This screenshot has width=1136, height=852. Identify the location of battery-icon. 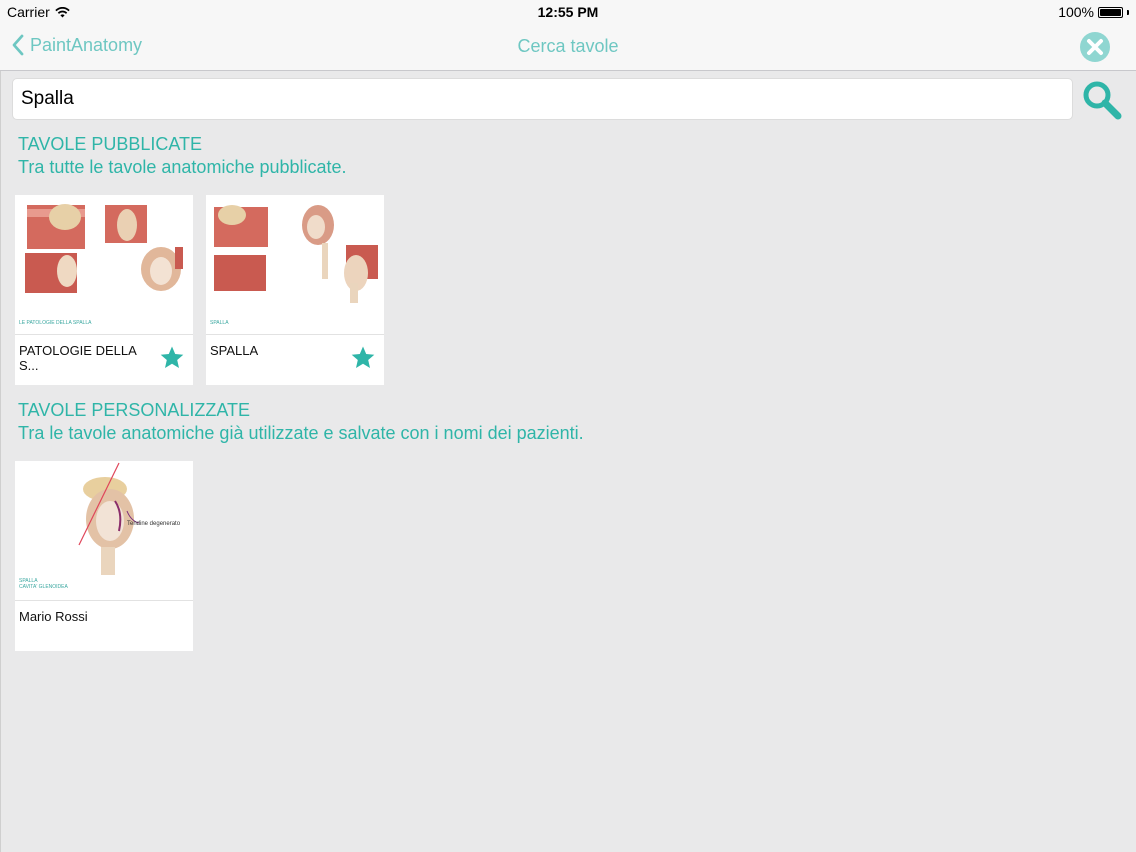
(1110, 12).